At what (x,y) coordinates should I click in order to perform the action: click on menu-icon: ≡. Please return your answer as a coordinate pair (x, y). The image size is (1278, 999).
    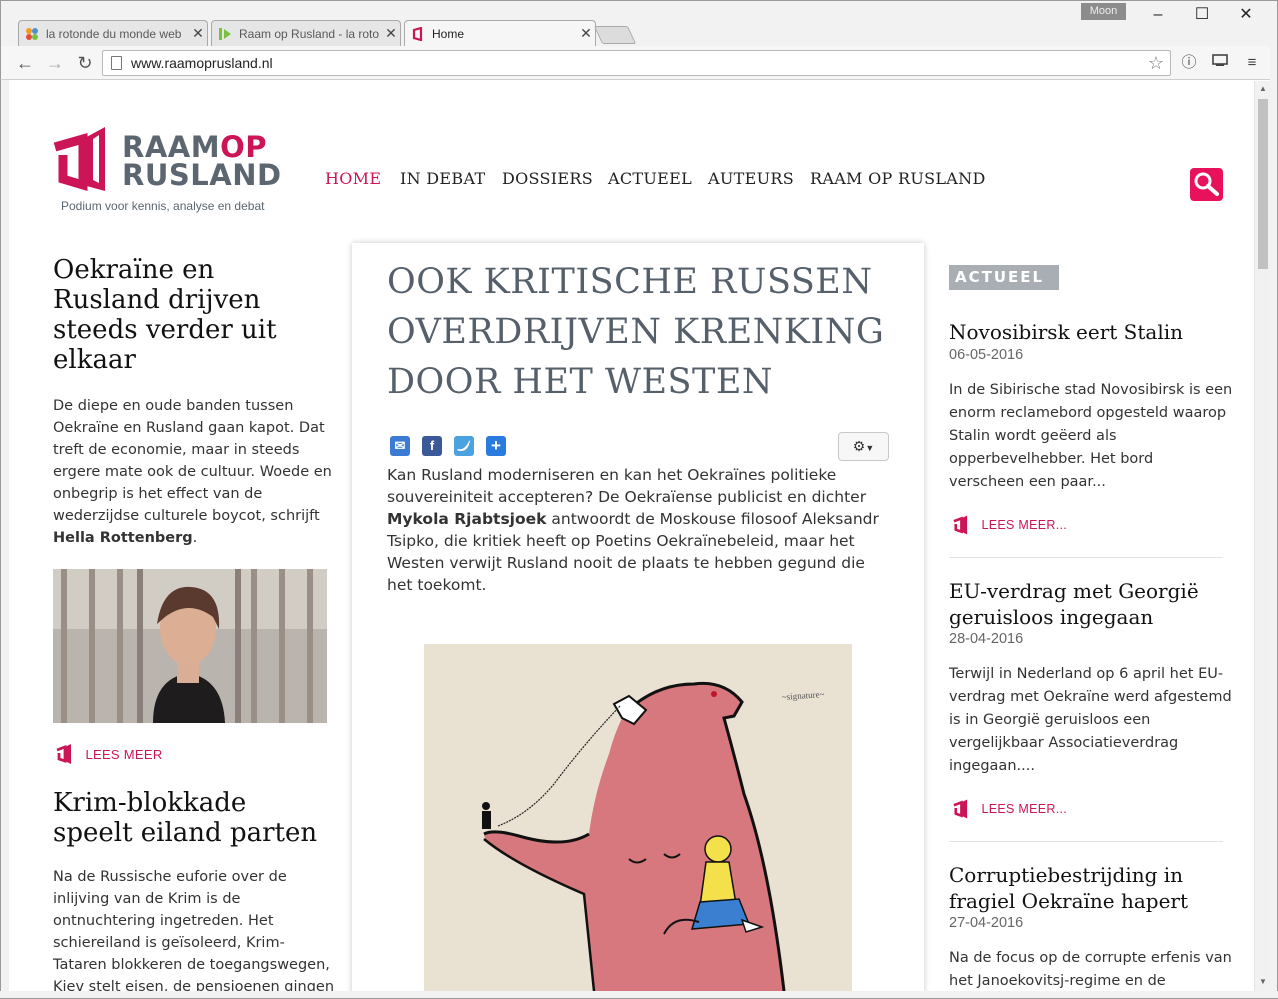
    Looking at the image, I should click on (1252, 63).